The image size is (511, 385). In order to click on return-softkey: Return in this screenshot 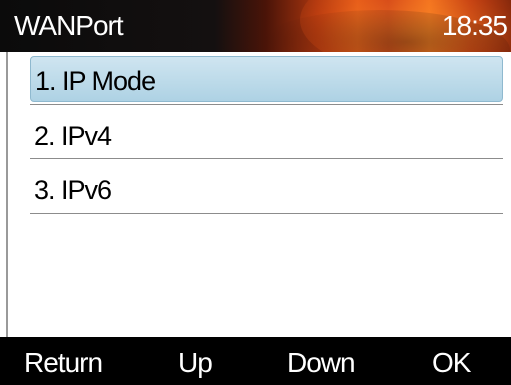, I will do `click(63, 363)`.